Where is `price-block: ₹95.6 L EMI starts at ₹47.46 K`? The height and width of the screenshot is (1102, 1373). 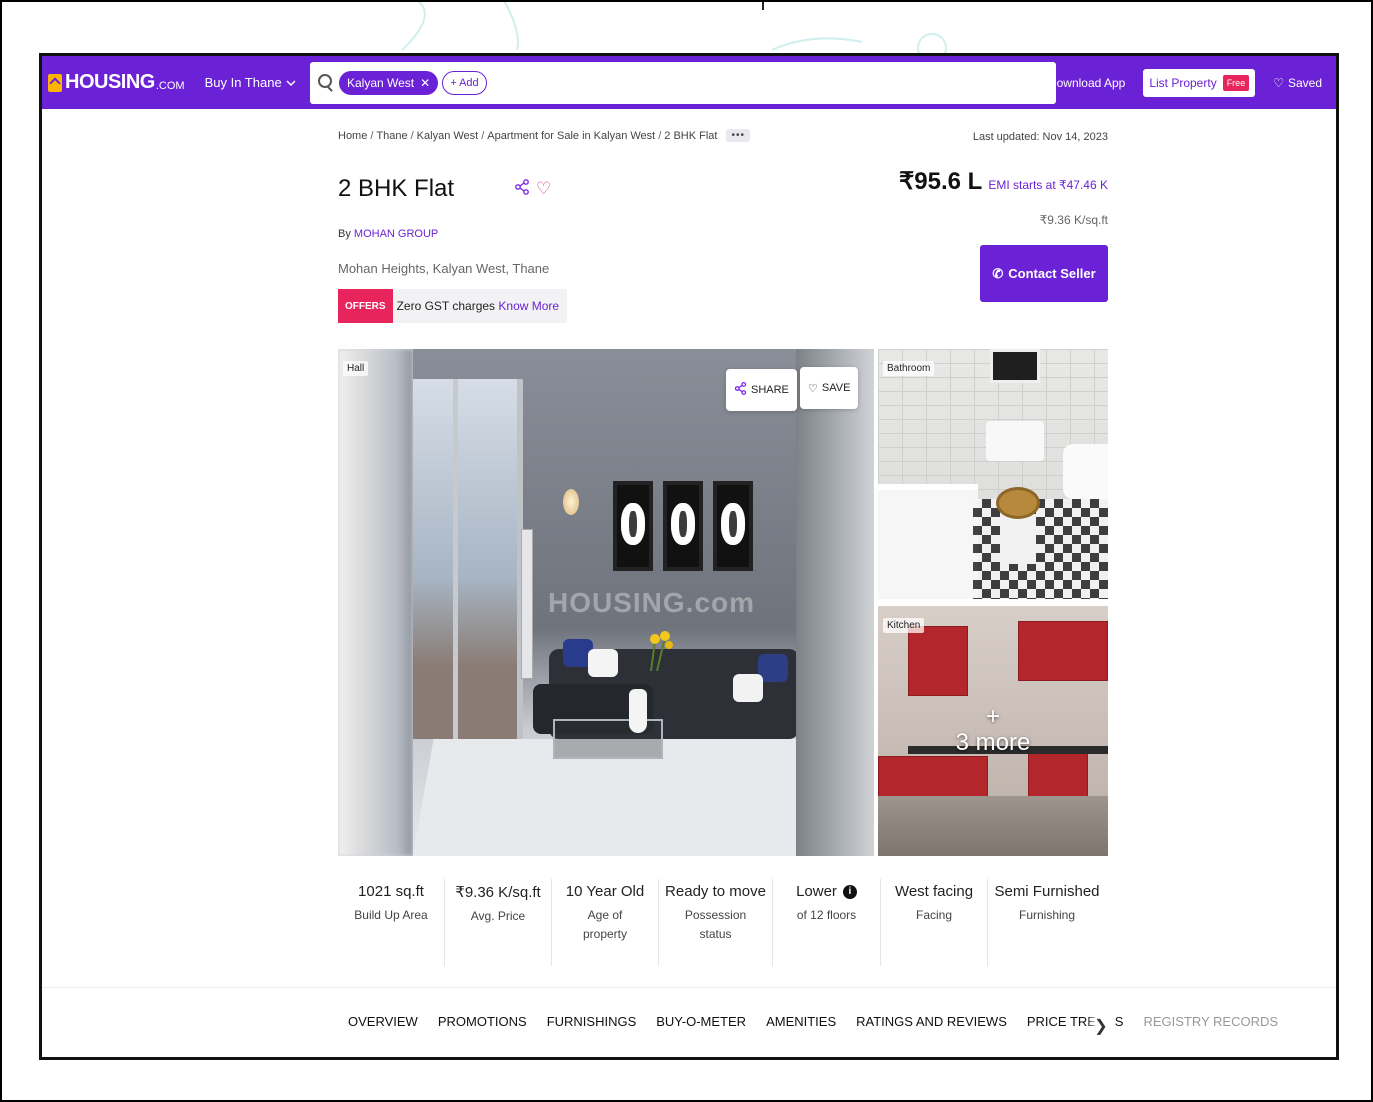
price-block: ₹95.6 L EMI starts at ₹47.46 K is located at coordinates (1003, 181).